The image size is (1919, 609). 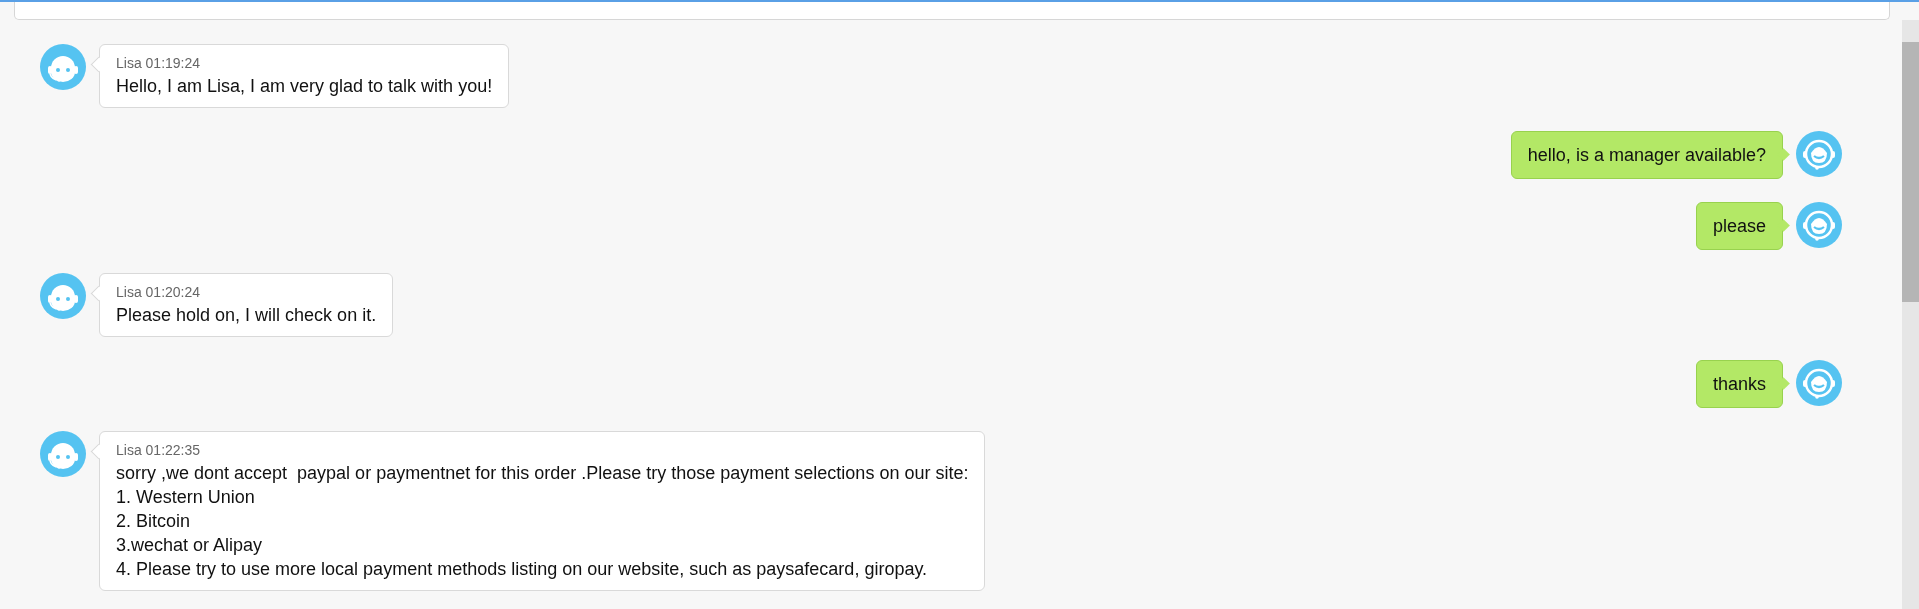 I want to click on message-text: please, so click(x=1739, y=226).